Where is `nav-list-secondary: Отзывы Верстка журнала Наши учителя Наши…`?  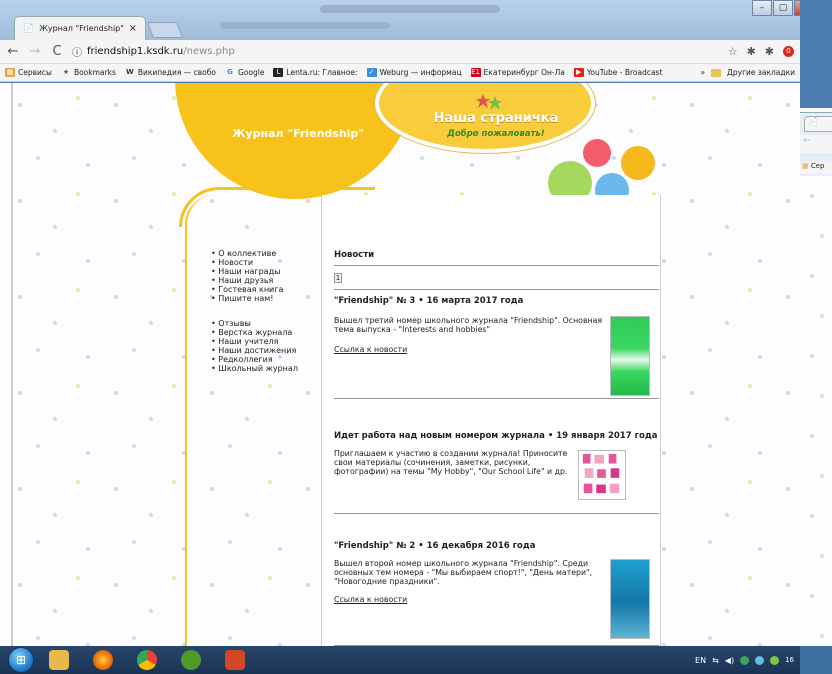
nav-list-secondary: Отзывы Верстка журнала Наши учителя Наши… is located at coordinates (254, 346).